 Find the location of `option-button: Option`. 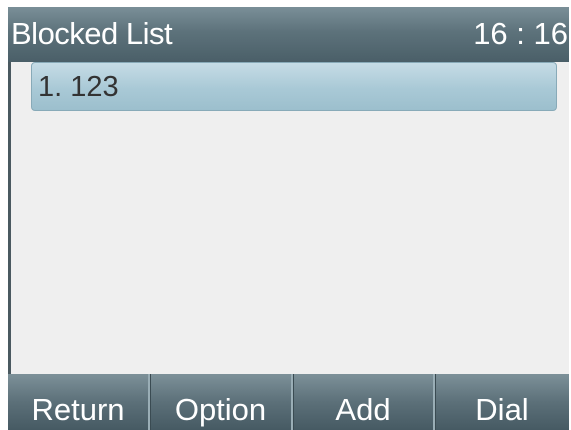

option-button: Option is located at coordinates (219, 402).